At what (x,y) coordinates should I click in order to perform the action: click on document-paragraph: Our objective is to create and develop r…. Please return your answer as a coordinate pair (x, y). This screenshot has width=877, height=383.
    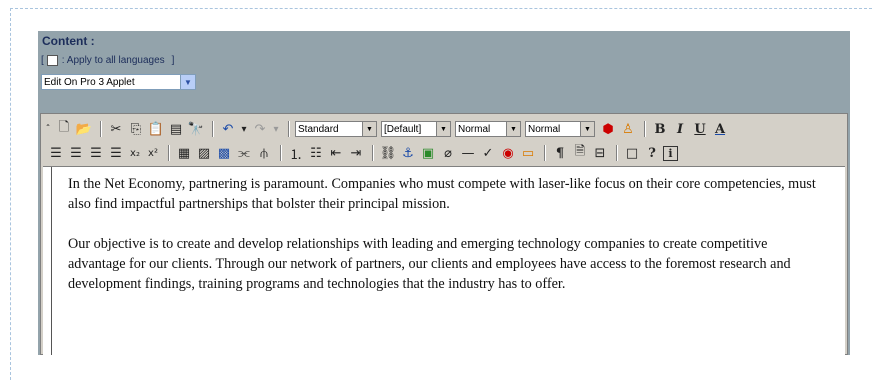
    Looking at the image, I should click on (429, 264).